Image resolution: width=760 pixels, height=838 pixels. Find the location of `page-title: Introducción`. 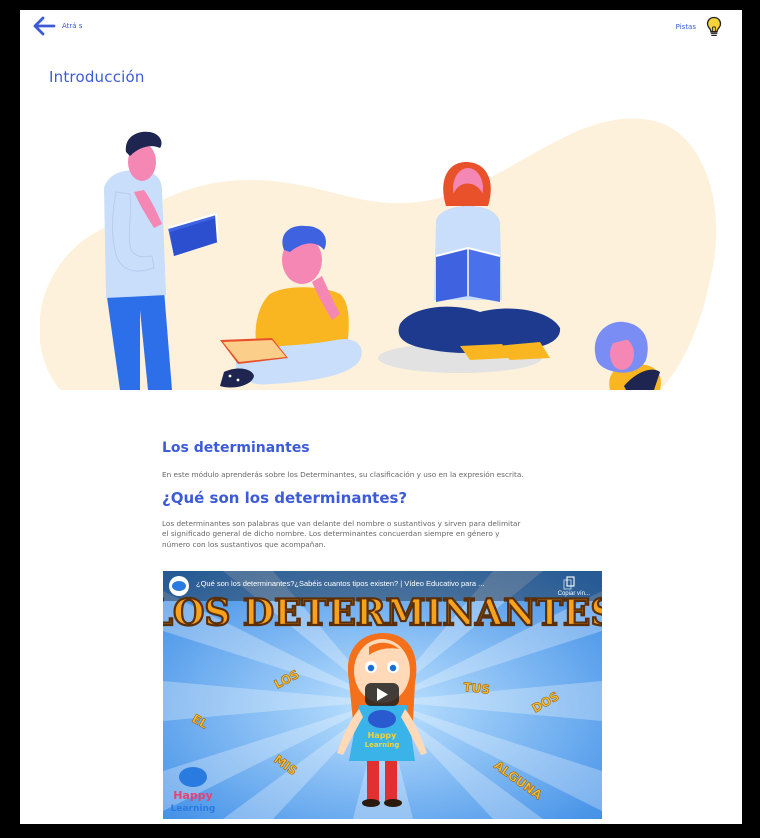

page-title: Introducción is located at coordinates (97, 77).